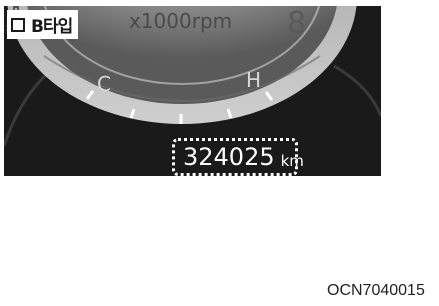  Describe the element at coordinates (52, 27) in the screenshot. I see `type-label: B타입` at that location.